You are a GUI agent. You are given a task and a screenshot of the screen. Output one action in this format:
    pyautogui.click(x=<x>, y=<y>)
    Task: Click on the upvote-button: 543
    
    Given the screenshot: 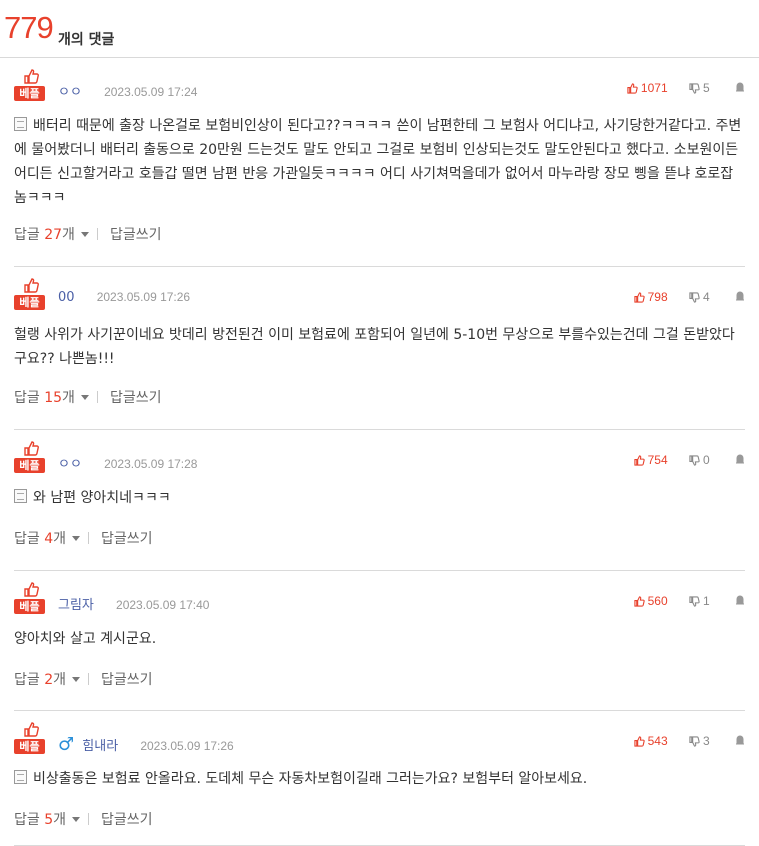 What is the action you would take?
    pyautogui.click(x=650, y=741)
    